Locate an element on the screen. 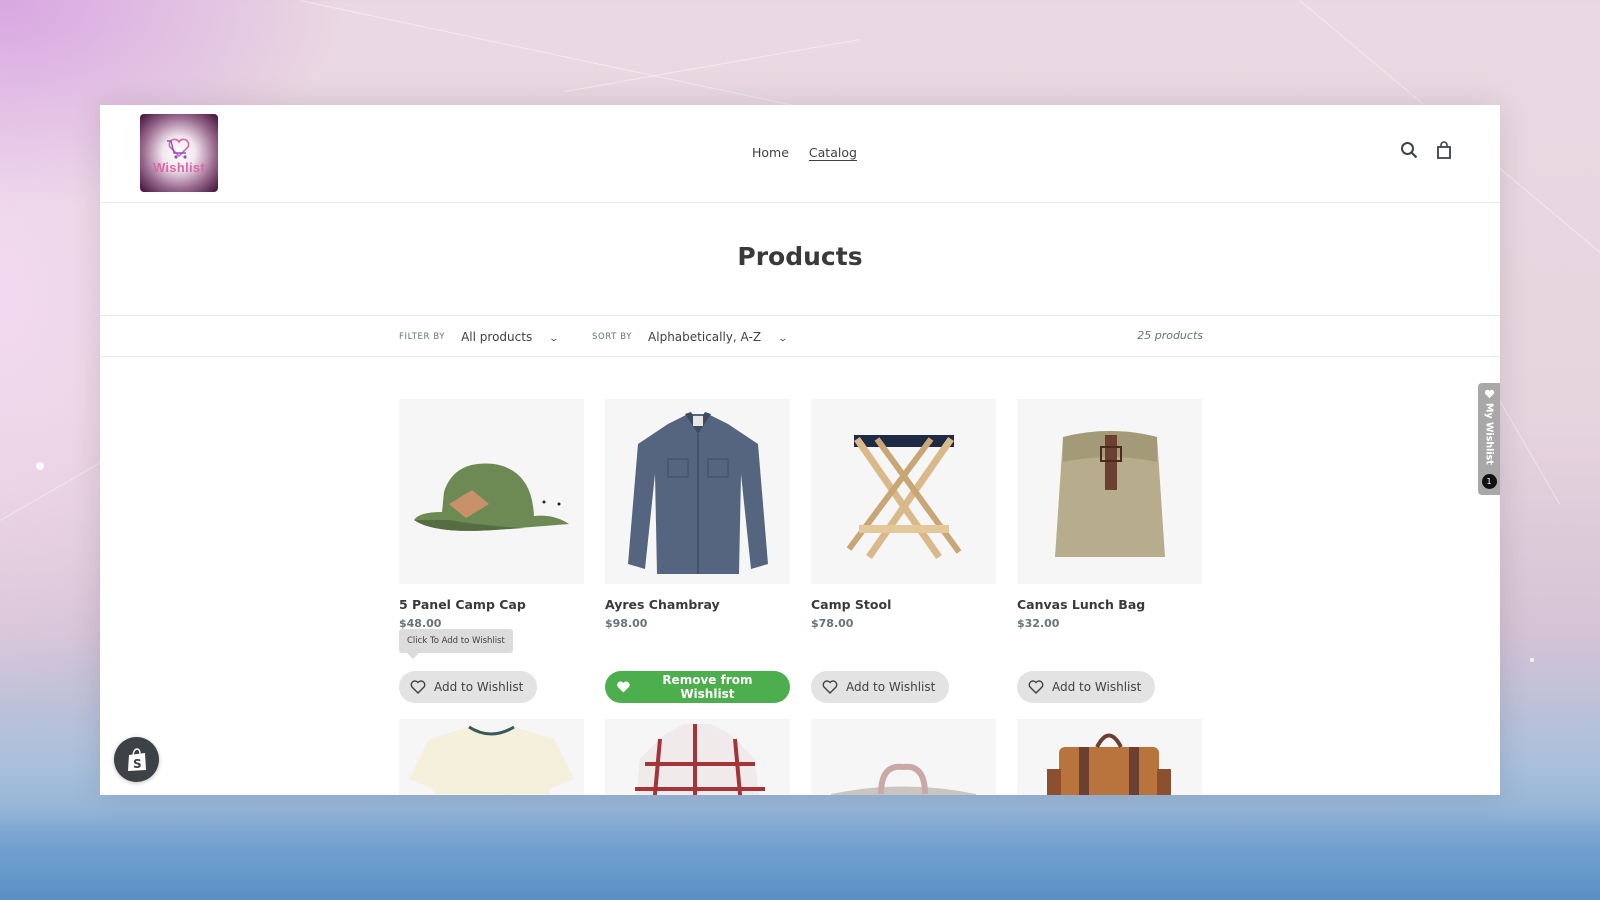 The height and width of the screenshot is (900, 1600). product-price: $78.00 is located at coordinates (832, 623).